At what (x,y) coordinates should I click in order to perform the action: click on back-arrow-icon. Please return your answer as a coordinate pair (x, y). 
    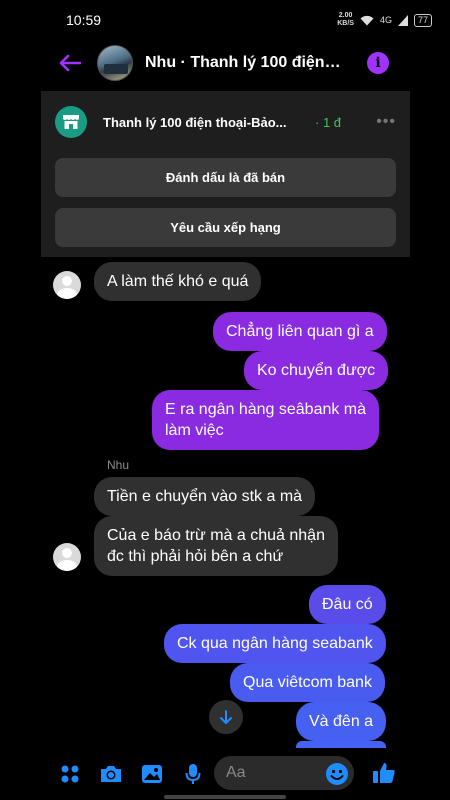
    Looking at the image, I should click on (70, 63).